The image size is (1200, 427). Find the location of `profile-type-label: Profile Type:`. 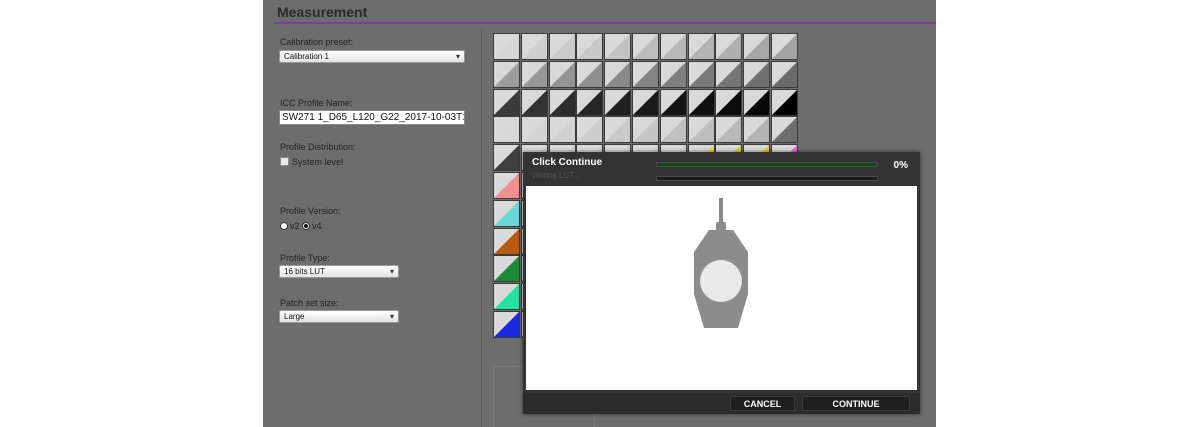

profile-type-label: Profile Type: is located at coordinates (305, 258).